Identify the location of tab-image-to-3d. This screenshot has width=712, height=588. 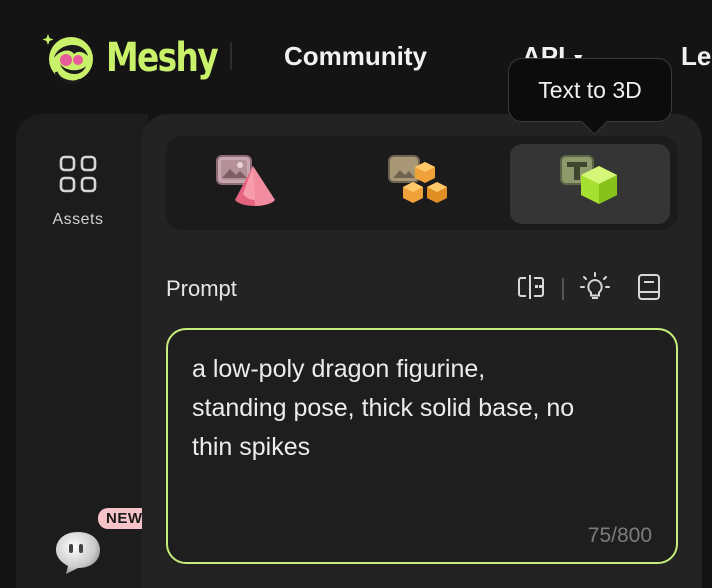
(246, 184).